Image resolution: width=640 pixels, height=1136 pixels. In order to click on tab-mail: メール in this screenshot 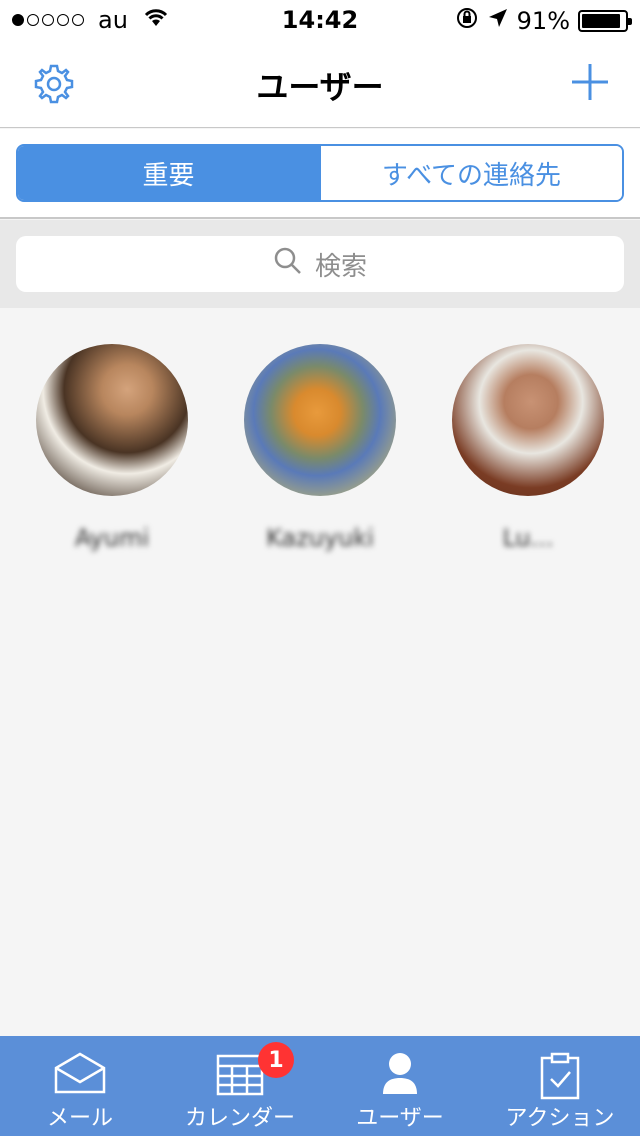, I will do `click(80, 1086)`.